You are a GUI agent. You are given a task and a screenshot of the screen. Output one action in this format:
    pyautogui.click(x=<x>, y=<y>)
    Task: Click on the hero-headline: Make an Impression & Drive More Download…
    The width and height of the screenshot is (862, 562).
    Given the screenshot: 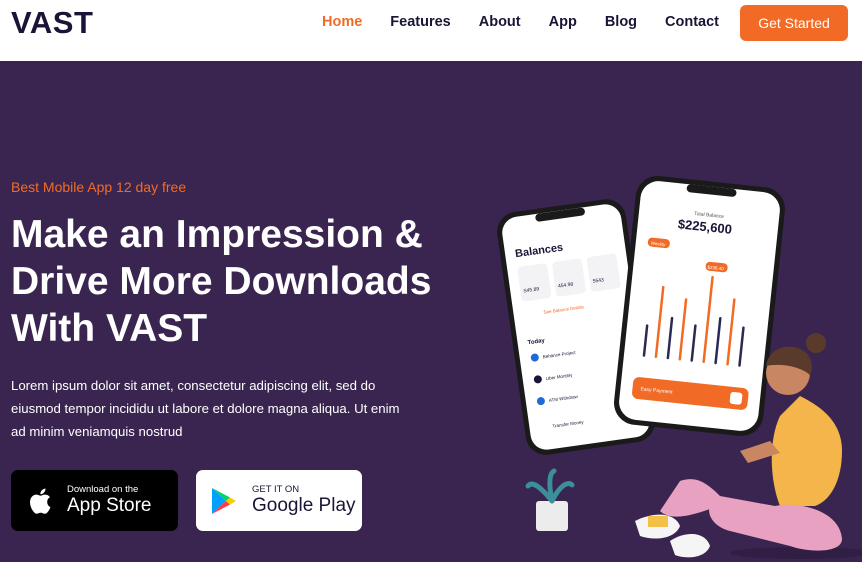 What is the action you would take?
    pyautogui.click(x=231, y=281)
    